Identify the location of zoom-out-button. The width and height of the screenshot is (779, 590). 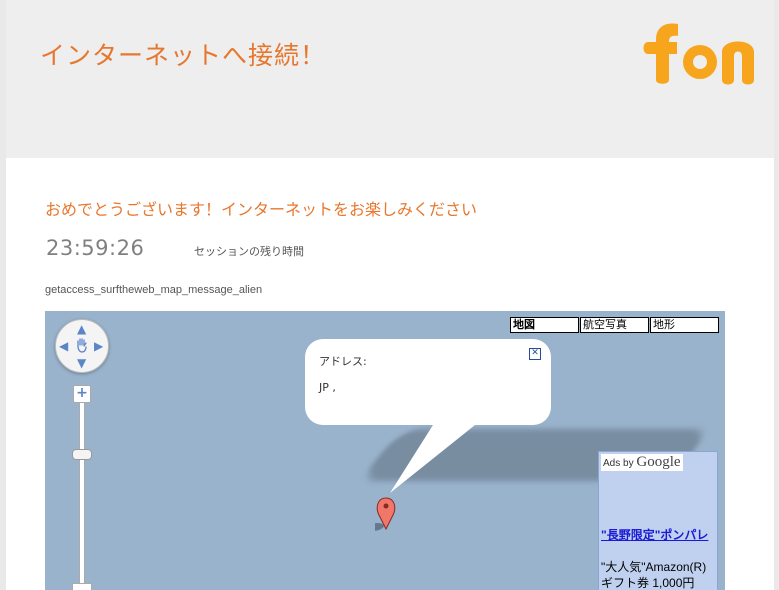
(82, 586).